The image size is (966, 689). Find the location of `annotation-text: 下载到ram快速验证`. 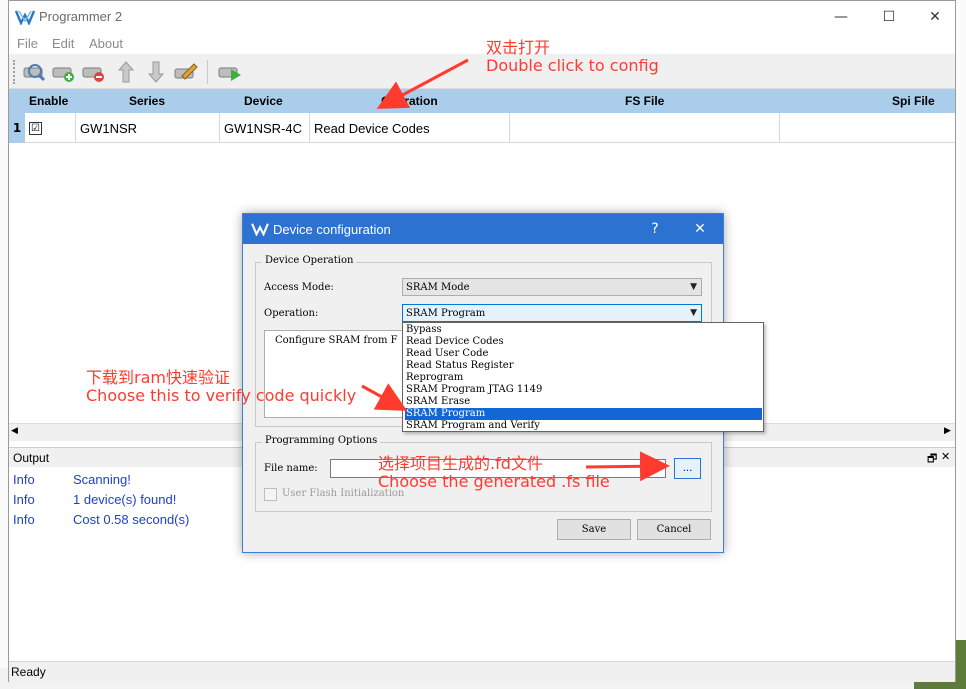

annotation-text: 下载到ram快速验证 is located at coordinates (158, 377).